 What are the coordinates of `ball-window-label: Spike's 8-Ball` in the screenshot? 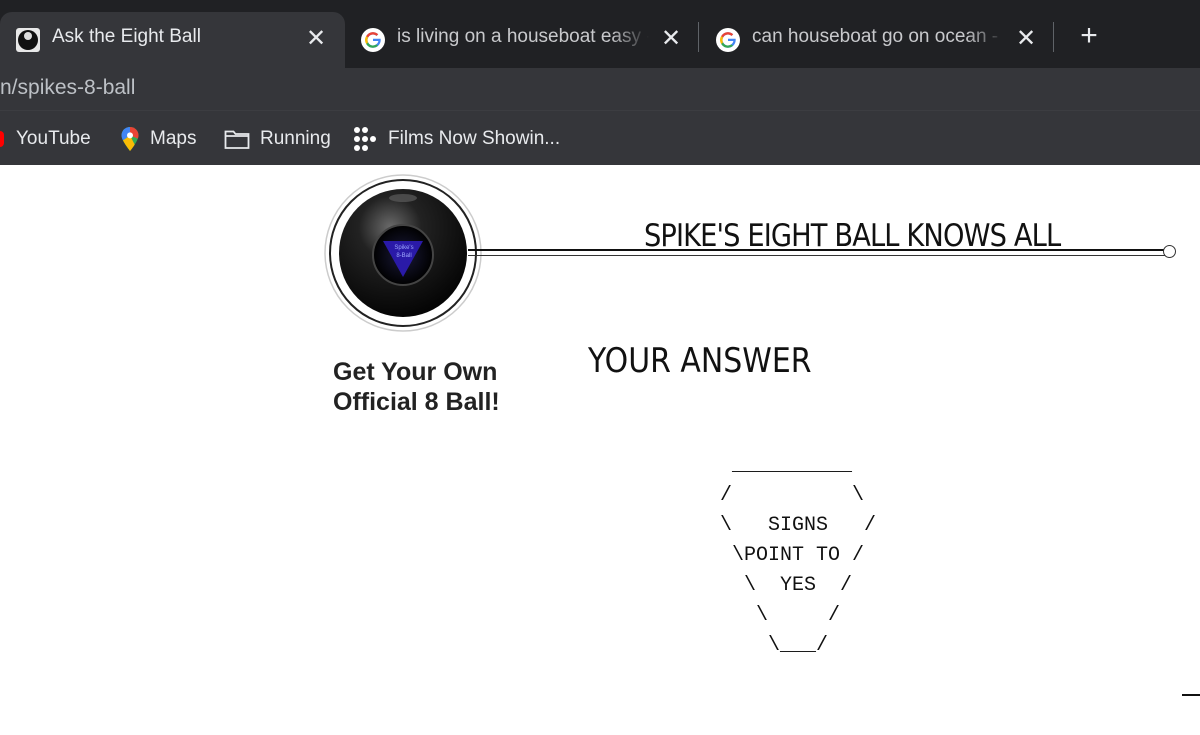 It's located at (404, 252).